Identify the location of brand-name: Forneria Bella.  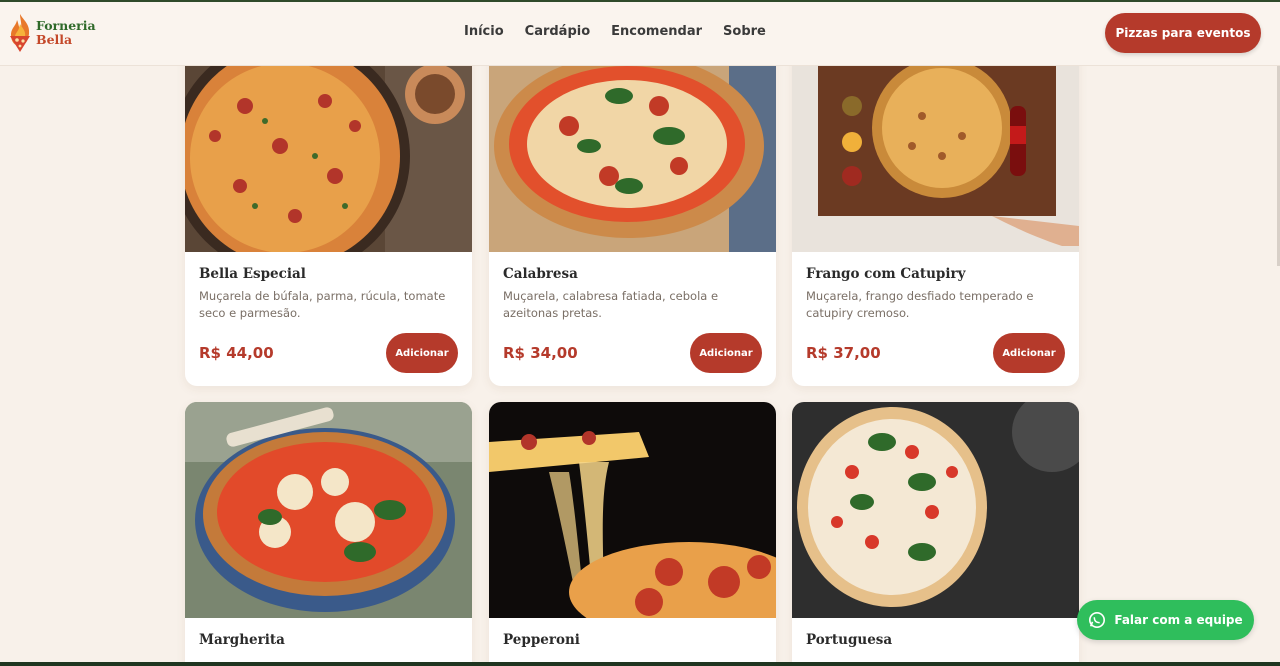
(66, 33).